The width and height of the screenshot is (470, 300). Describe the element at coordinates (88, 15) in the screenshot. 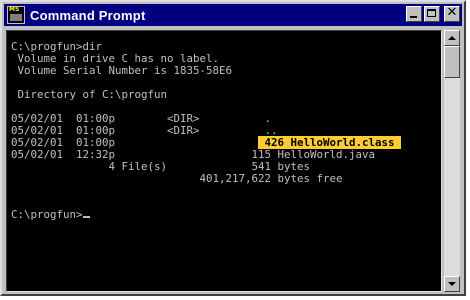

I see `window-title: Command Prompt` at that location.